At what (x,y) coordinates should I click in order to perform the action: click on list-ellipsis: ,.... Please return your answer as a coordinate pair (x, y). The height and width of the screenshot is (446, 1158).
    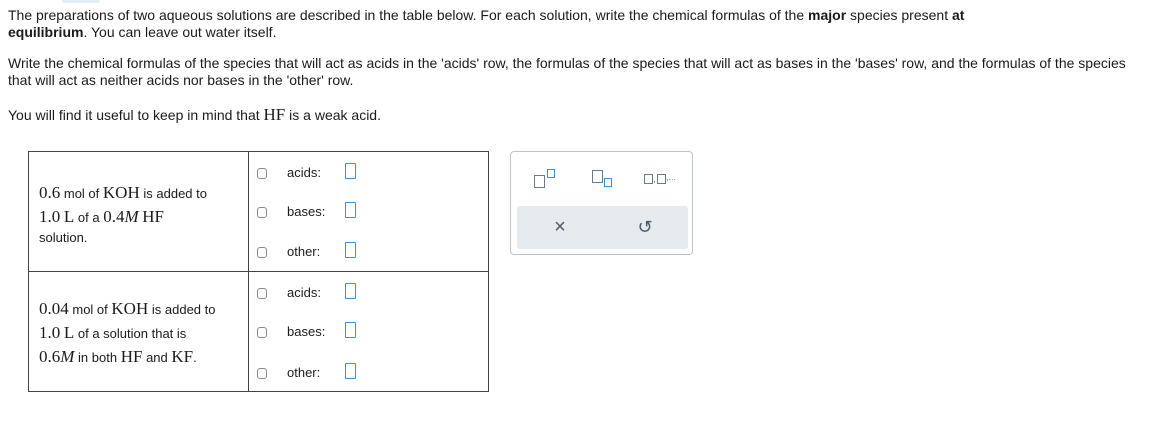
    Looking at the image, I should click on (671, 177).